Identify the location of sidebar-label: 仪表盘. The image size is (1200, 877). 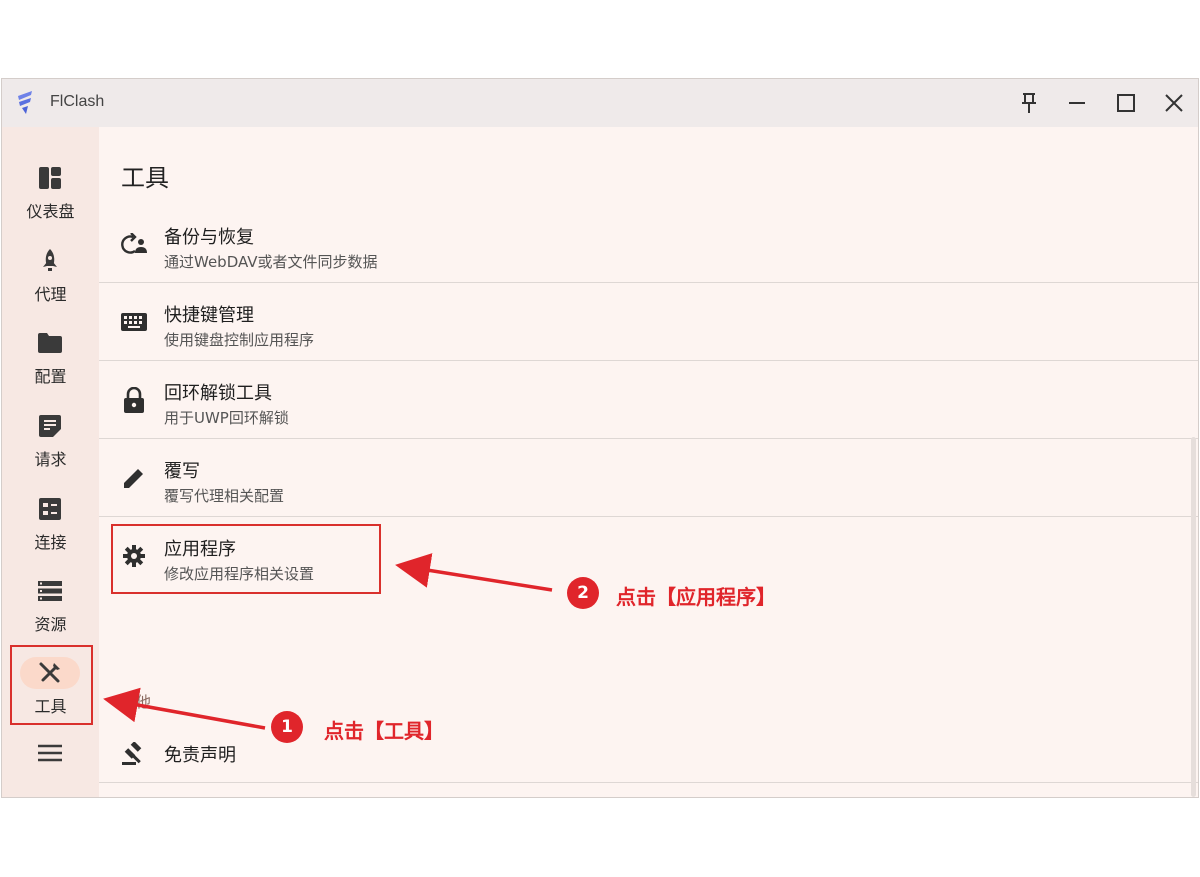
(50, 211).